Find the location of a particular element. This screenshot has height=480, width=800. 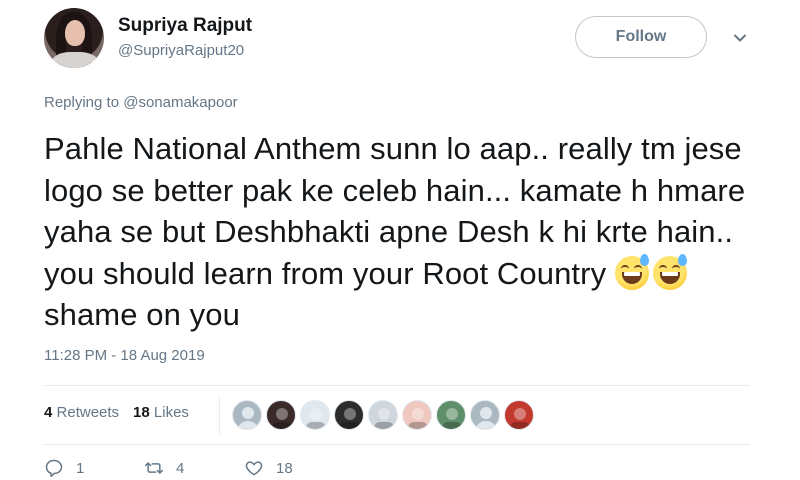

likes-label: Likes is located at coordinates (171, 412).